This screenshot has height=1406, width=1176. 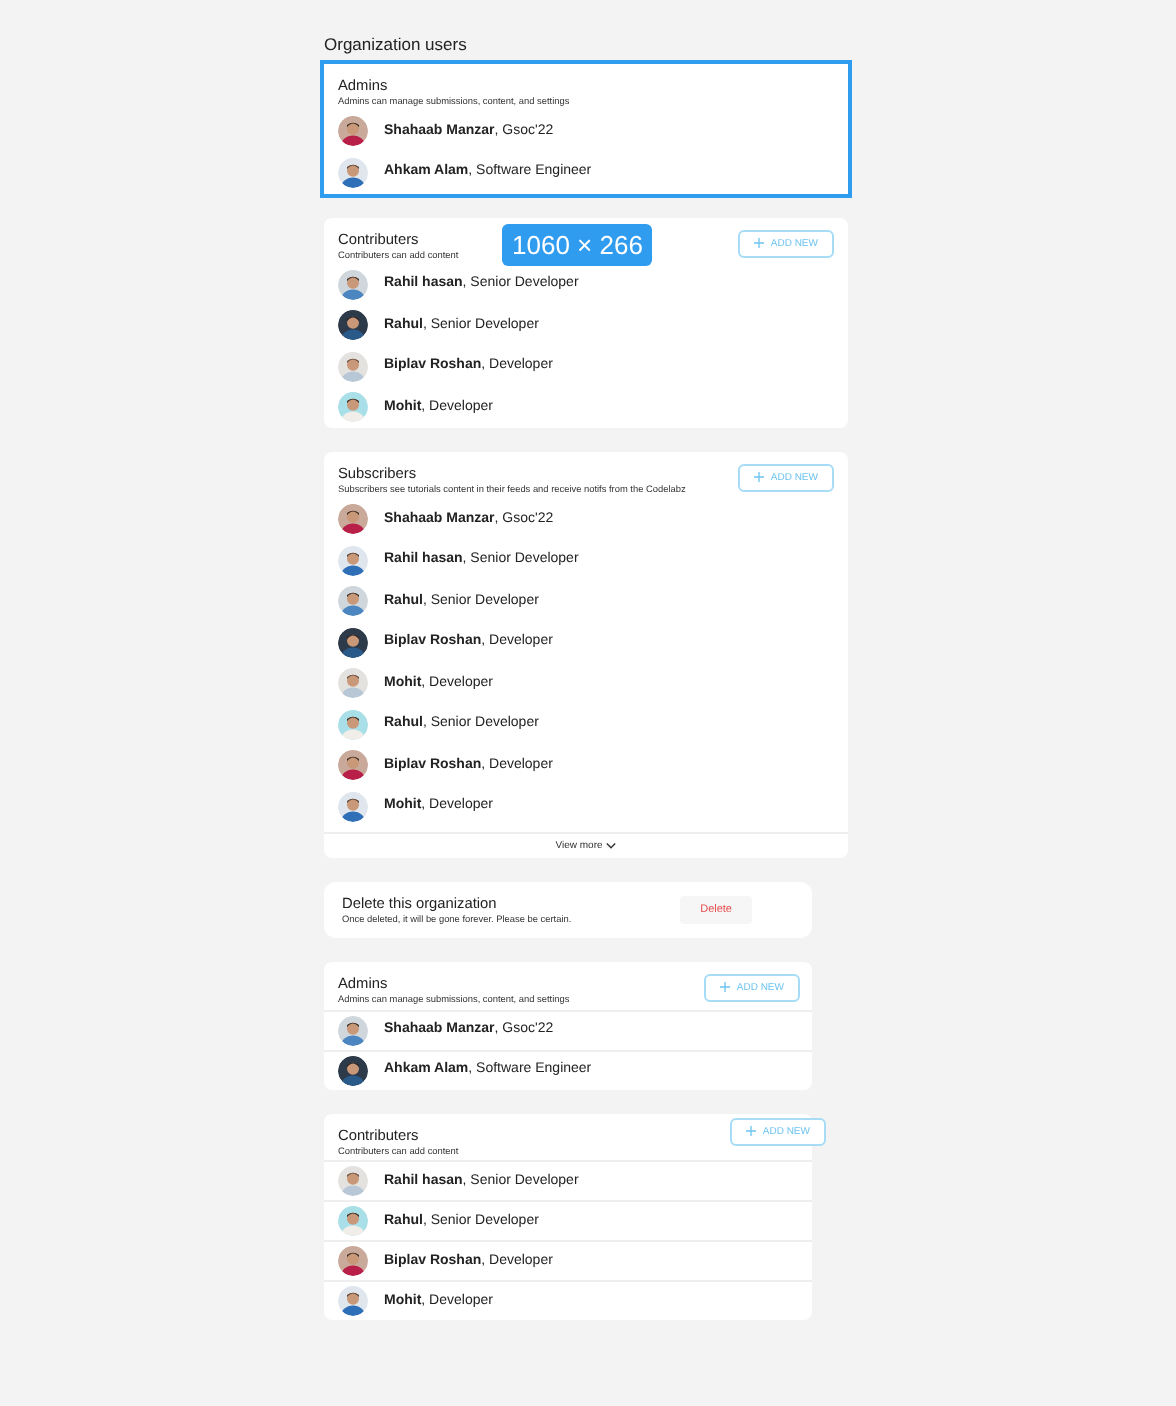 I want to click on page-title: Organization users, so click(x=396, y=44).